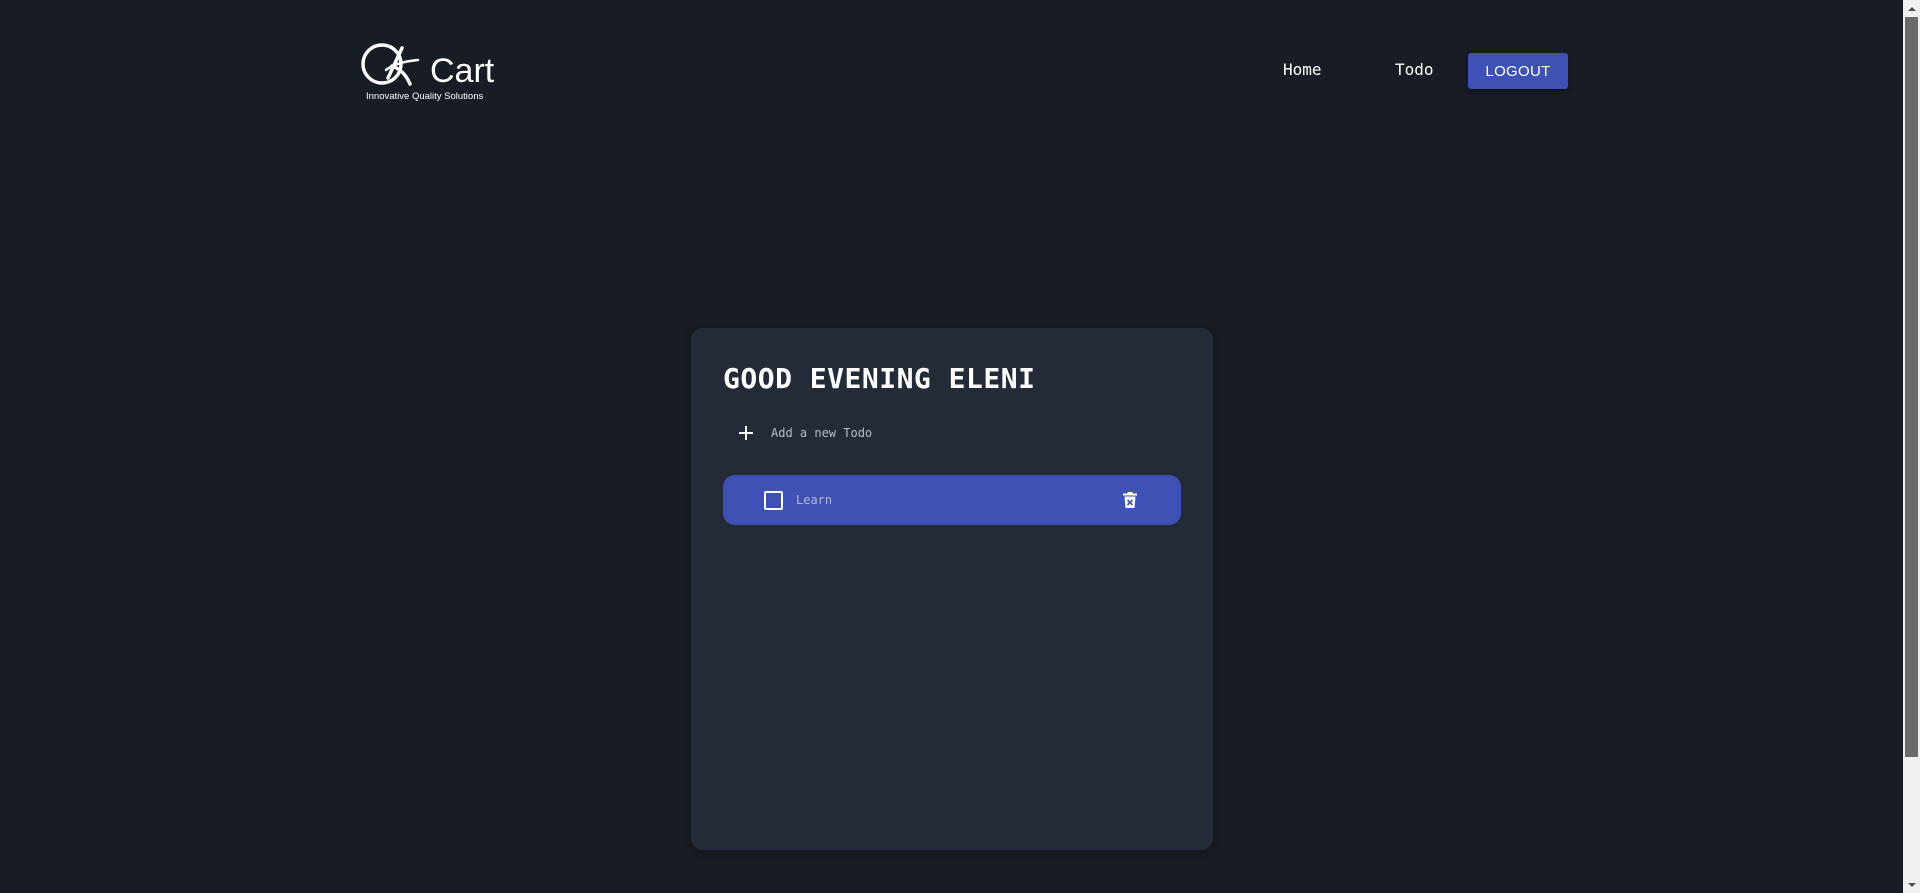  Describe the element at coordinates (746, 433) in the screenshot. I see `plus-icon` at that location.